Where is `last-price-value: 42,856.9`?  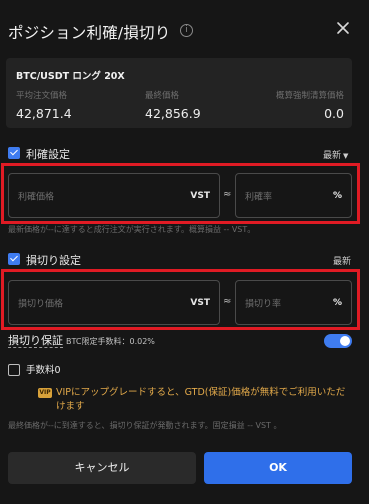
last-price-value: 42,856.9 is located at coordinates (173, 113).